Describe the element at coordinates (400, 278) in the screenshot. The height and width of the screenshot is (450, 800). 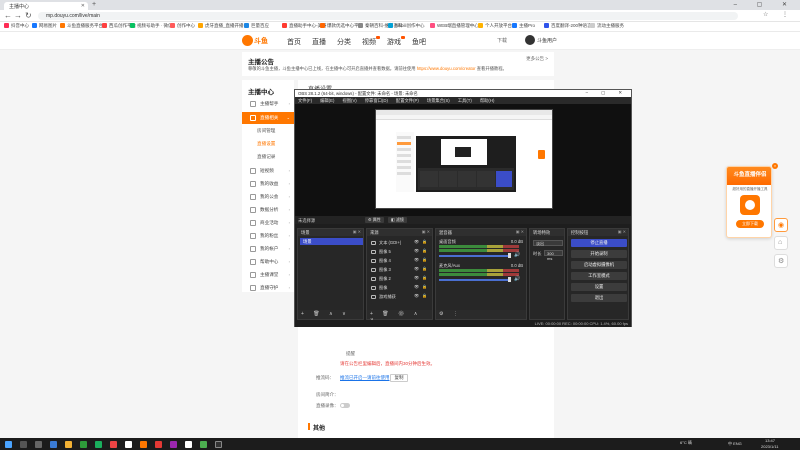
I see `source-item: 图像 2 👁🔒` at that location.